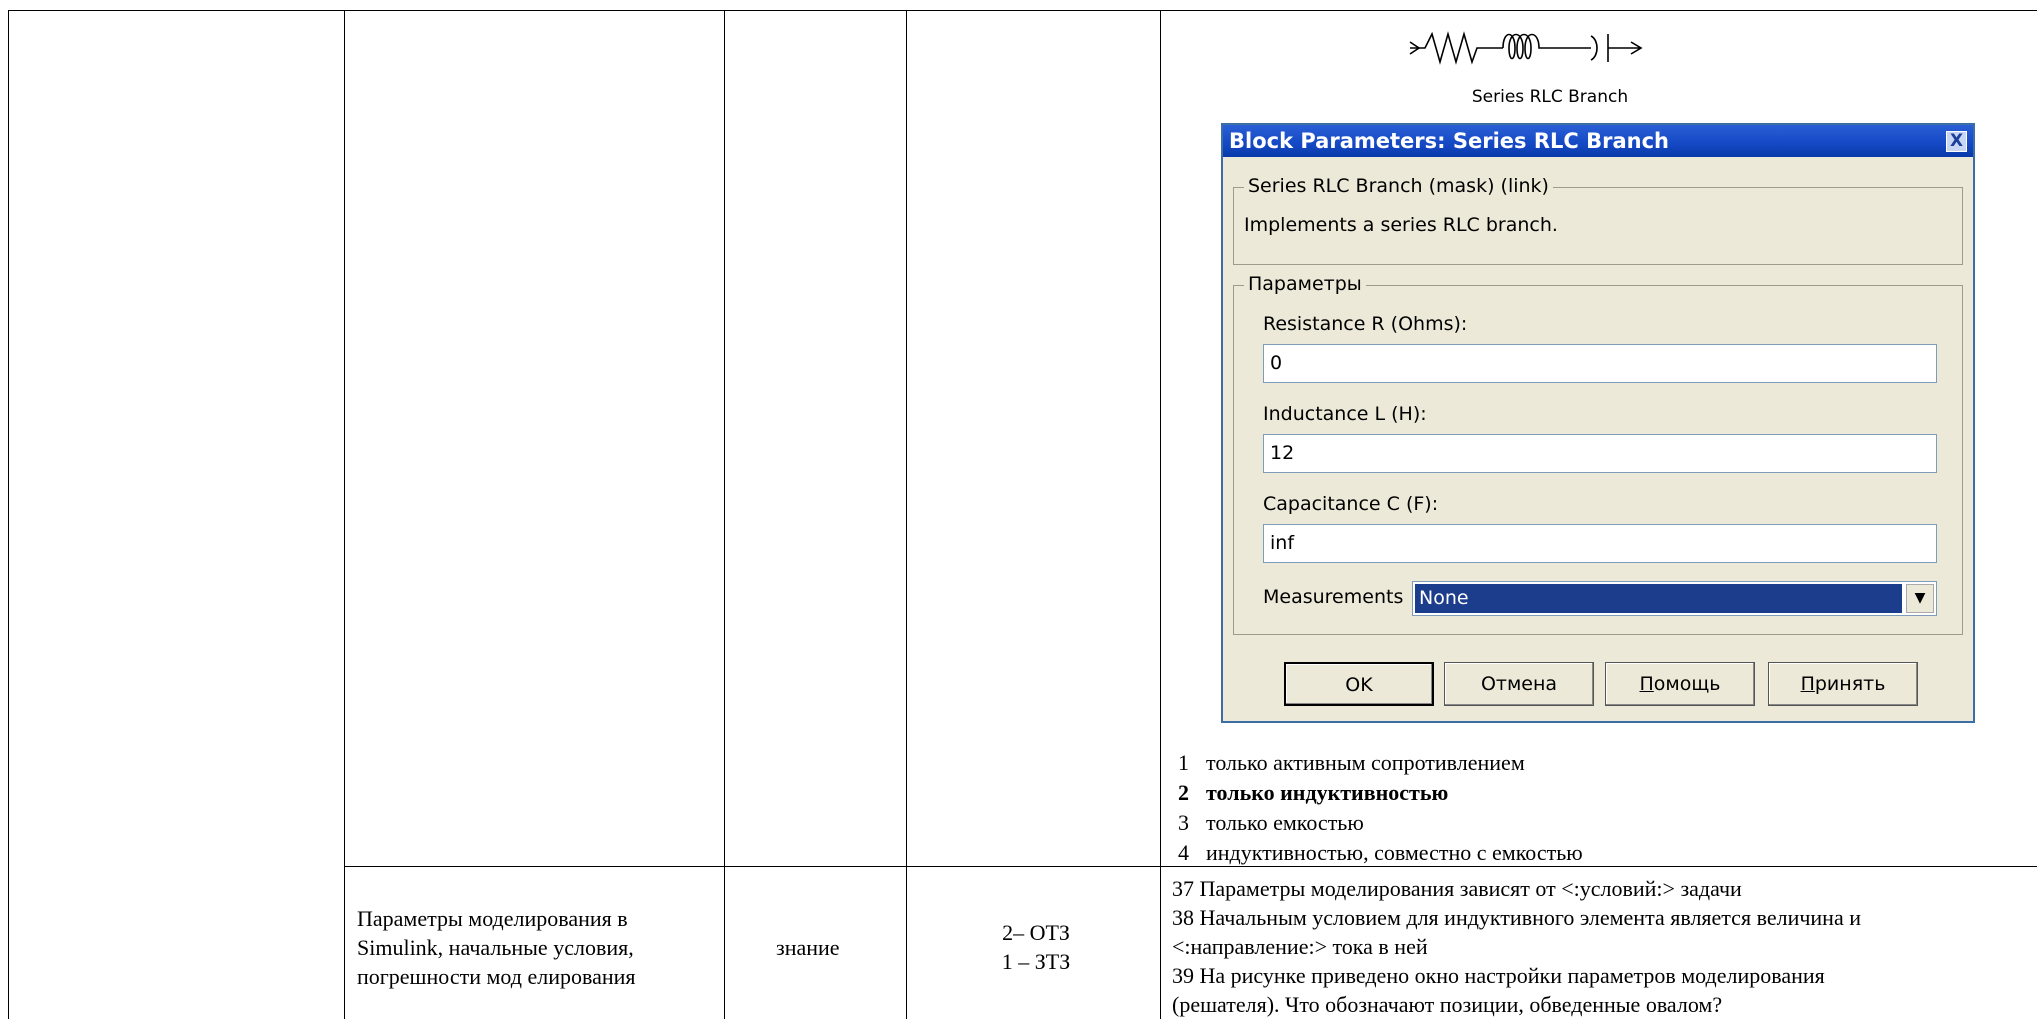 This screenshot has width=2037, height=1019. What do you see at coordinates (1646, 684) in the screenshot?
I see `help-accelerator: П` at bounding box center [1646, 684].